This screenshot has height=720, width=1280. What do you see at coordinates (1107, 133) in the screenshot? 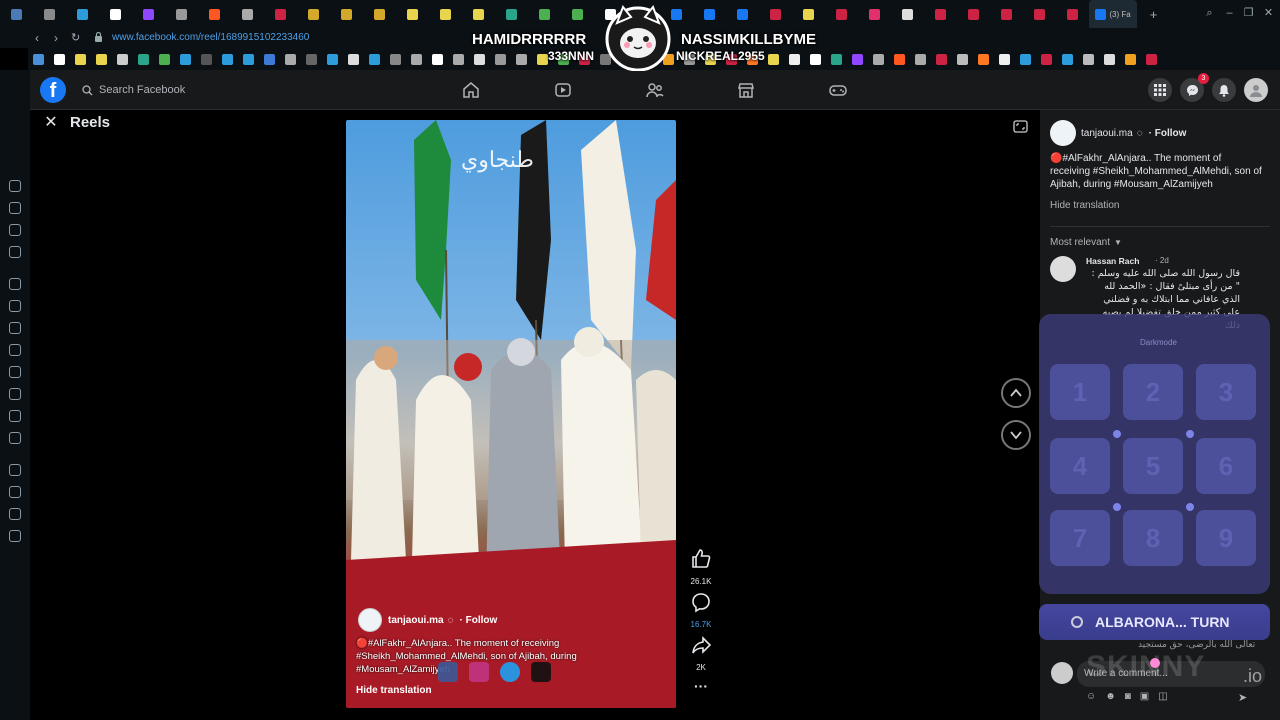
I see `panel-author-name: tanjaoui.ma` at bounding box center [1107, 133].